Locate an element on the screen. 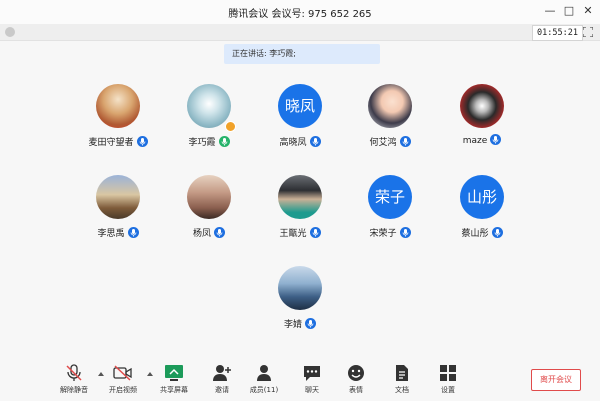 The image size is (600, 401). participant-name: 王甑光 is located at coordinates (293, 234).